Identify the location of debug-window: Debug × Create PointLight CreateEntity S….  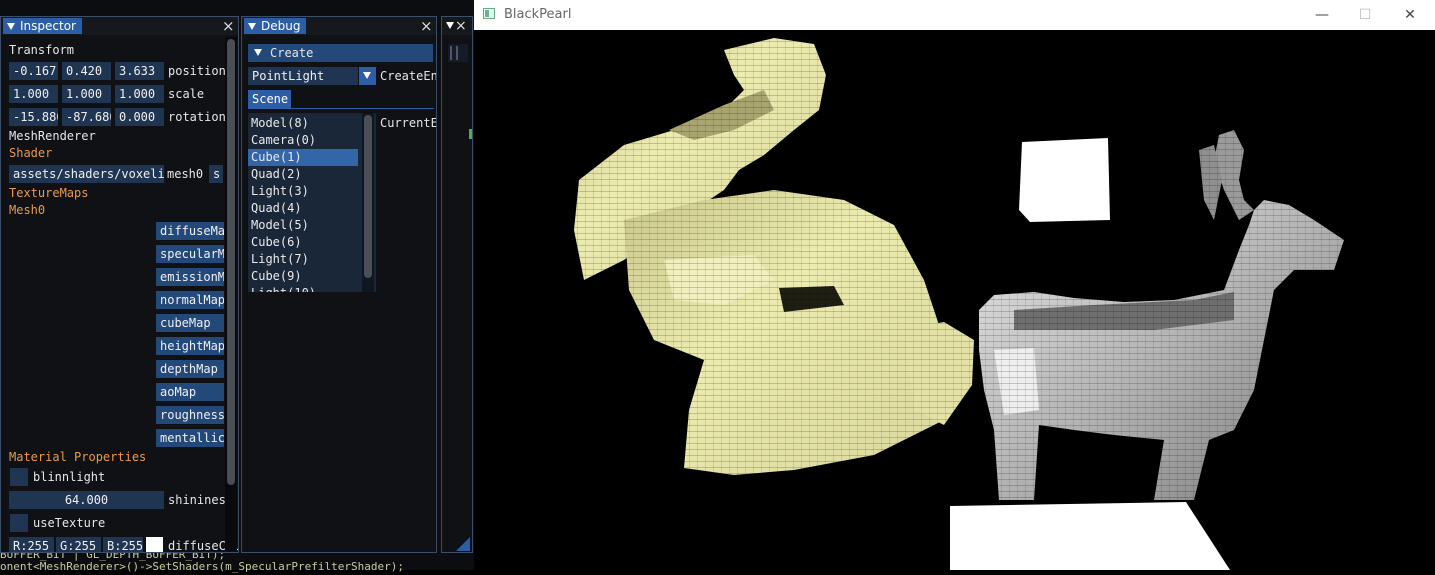
(339, 284).